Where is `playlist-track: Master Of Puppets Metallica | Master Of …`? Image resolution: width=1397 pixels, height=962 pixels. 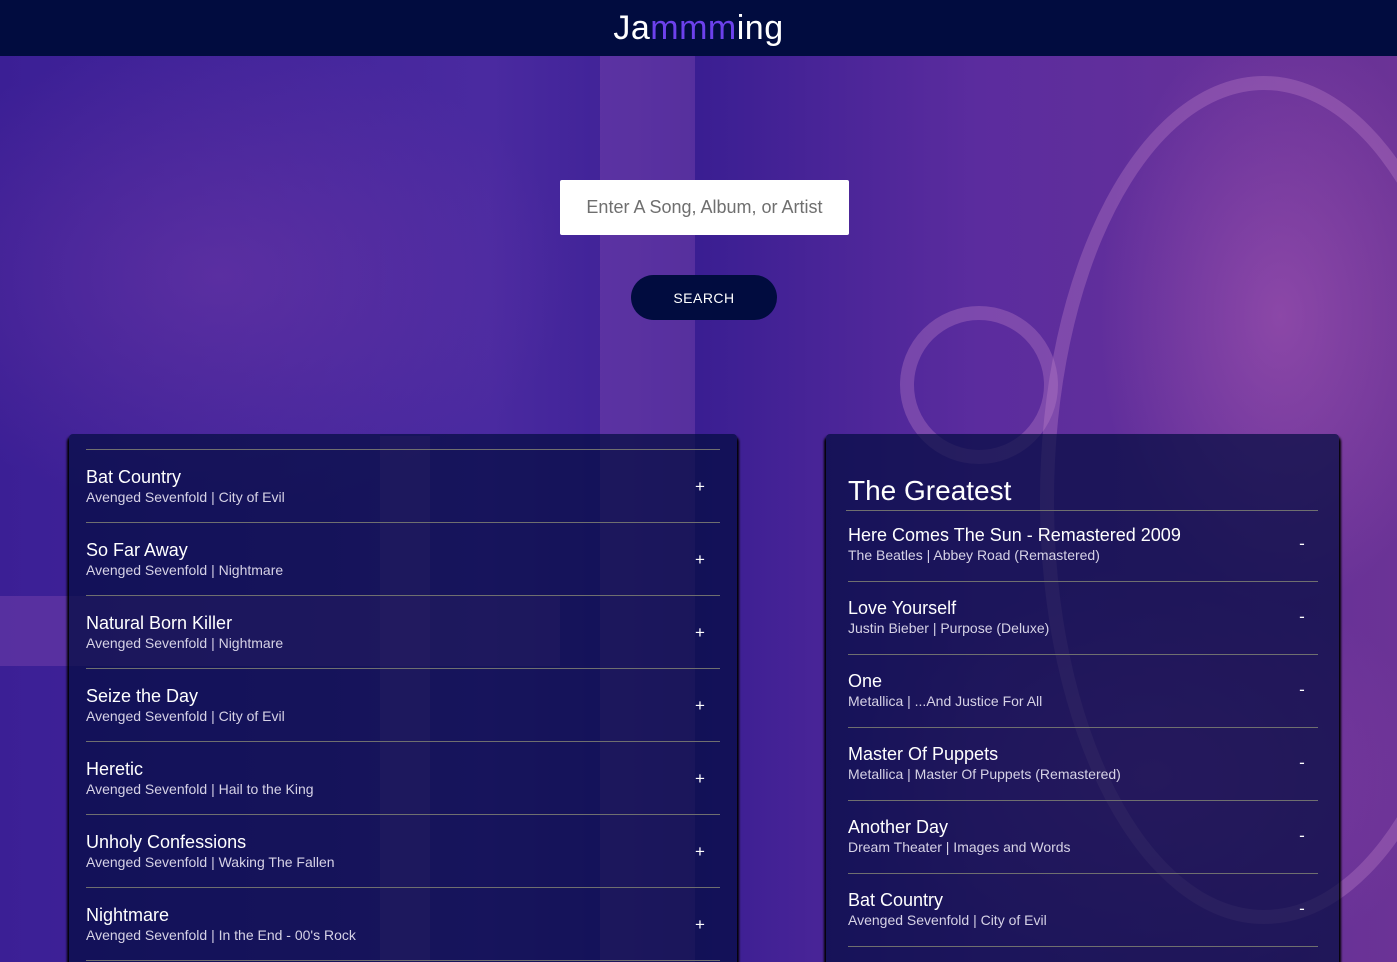
playlist-track: Master Of Puppets Metallica | Master Of … is located at coordinates (1083, 764).